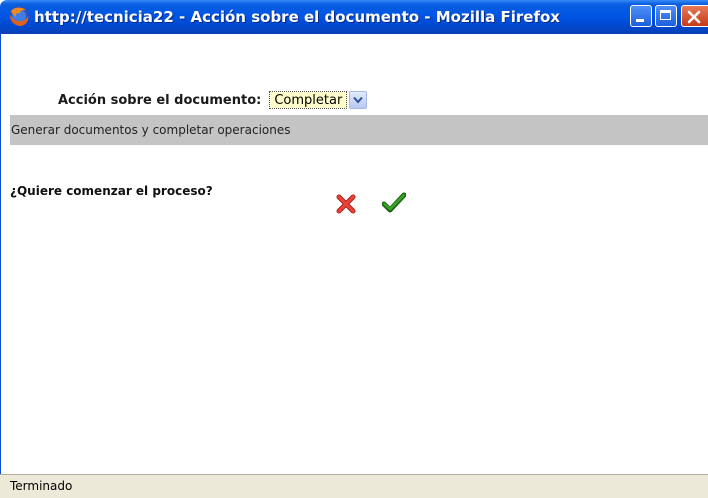 The height and width of the screenshot is (498, 708). I want to click on action-label: Acción sobre el documento:, so click(160, 100).